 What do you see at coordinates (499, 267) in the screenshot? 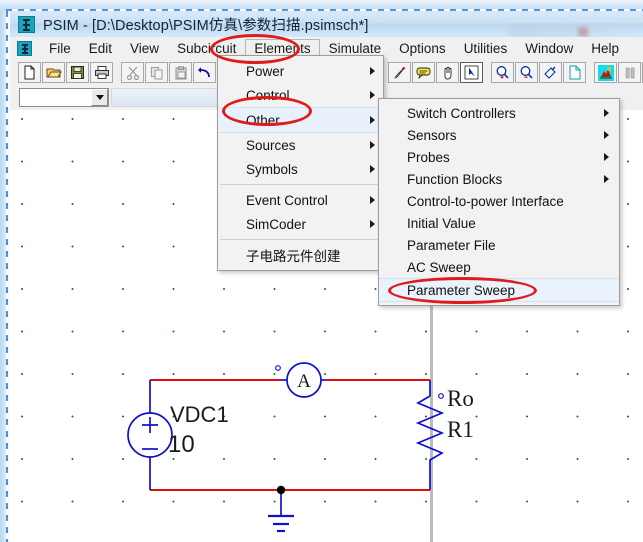
I see `submenu-item-ac-sweep: AC Sweep` at bounding box center [499, 267].